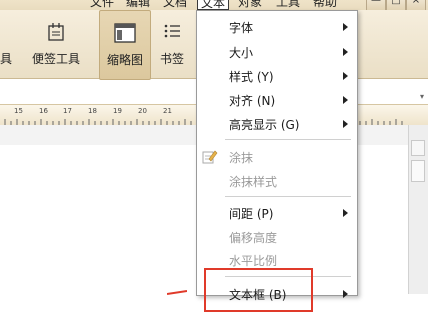  I want to click on menu-item-label: 水平比例, so click(253, 261).